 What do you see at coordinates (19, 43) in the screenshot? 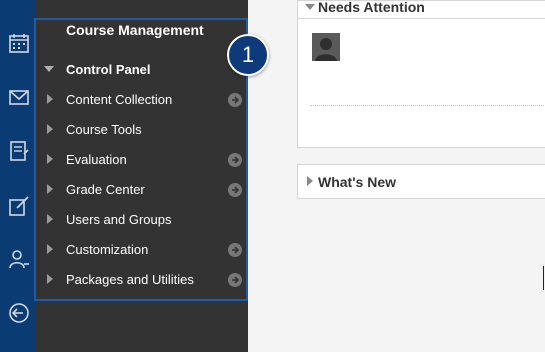
I see `calendar-icon` at bounding box center [19, 43].